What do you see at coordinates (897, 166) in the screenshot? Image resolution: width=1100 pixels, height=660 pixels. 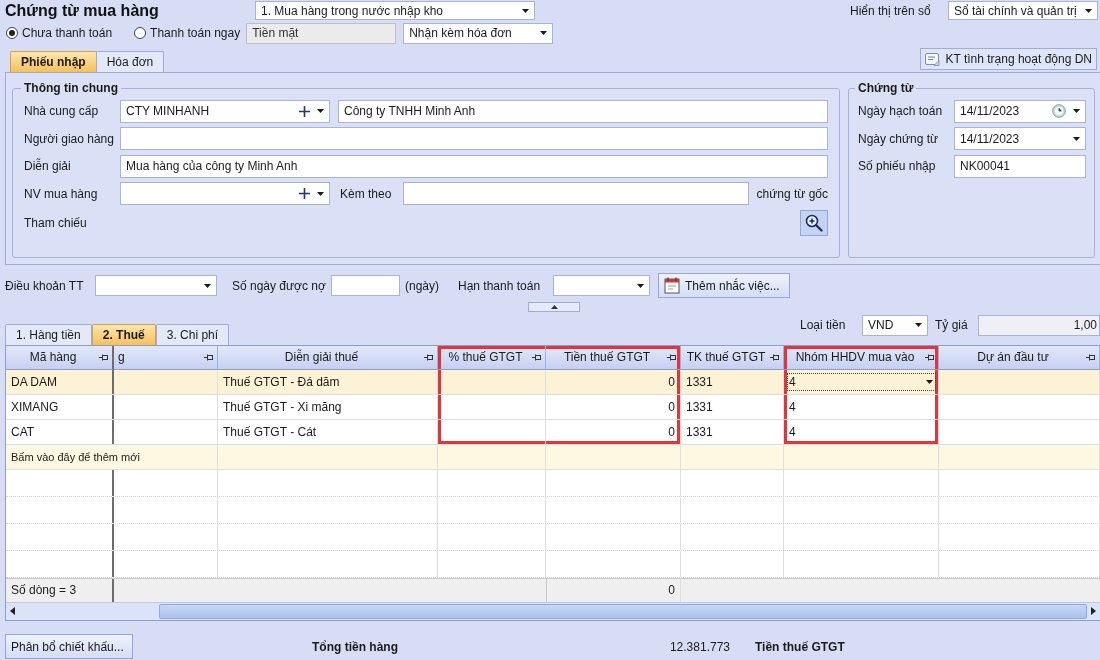 I see `field-label: Số phiếu nhập` at bounding box center [897, 166].